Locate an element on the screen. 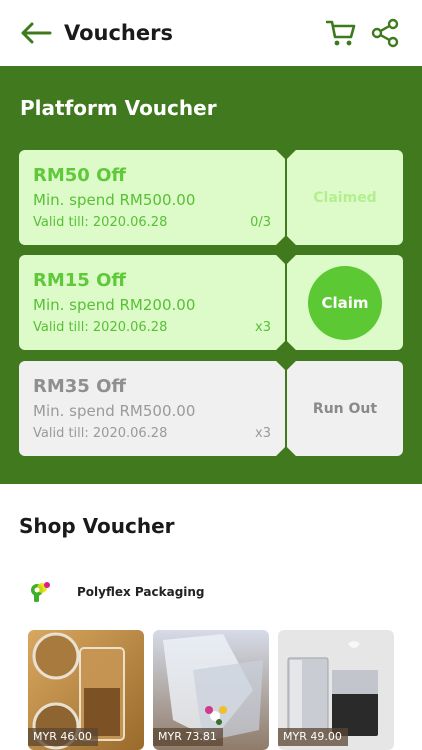 The image size is (422, 750). voucher-count: 0/3 is located at coordinates (260, 222).